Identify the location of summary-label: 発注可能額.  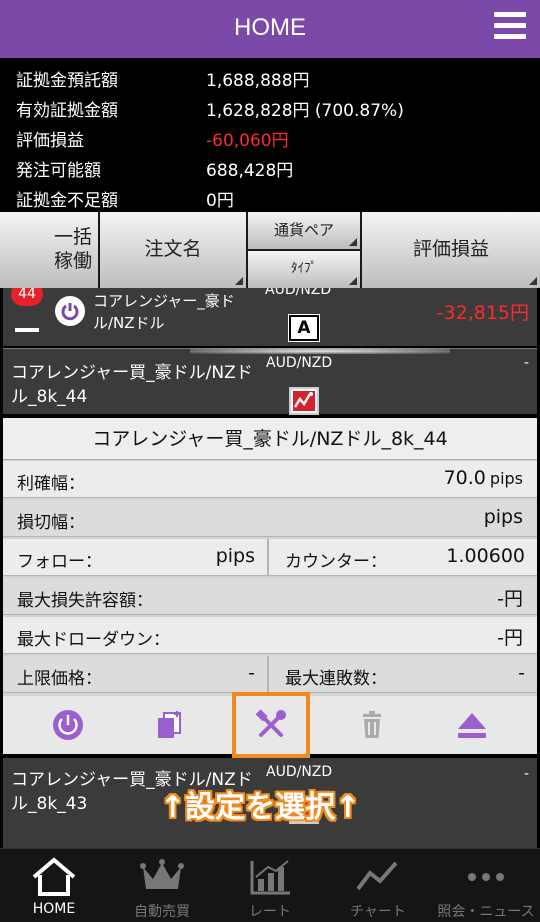
(58, 171).